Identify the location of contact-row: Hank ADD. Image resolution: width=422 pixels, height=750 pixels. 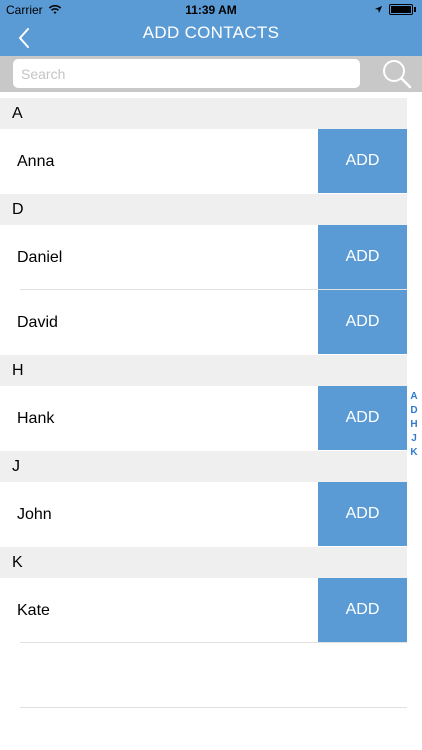
(203, 418).